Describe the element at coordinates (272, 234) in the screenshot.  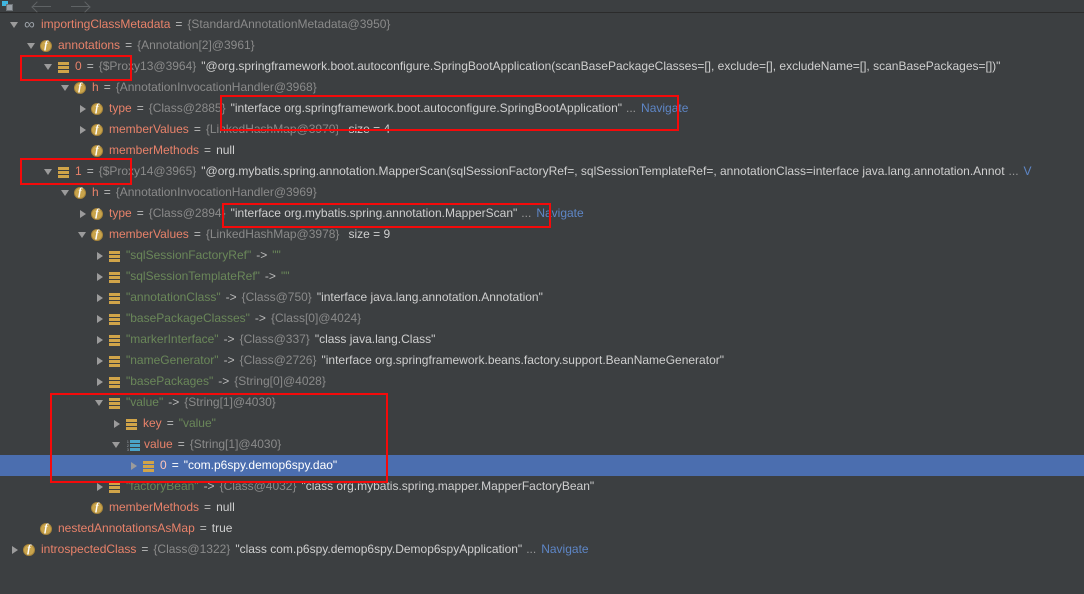
I see `object-reference: {LinkedHashMap@3978}` at that location.